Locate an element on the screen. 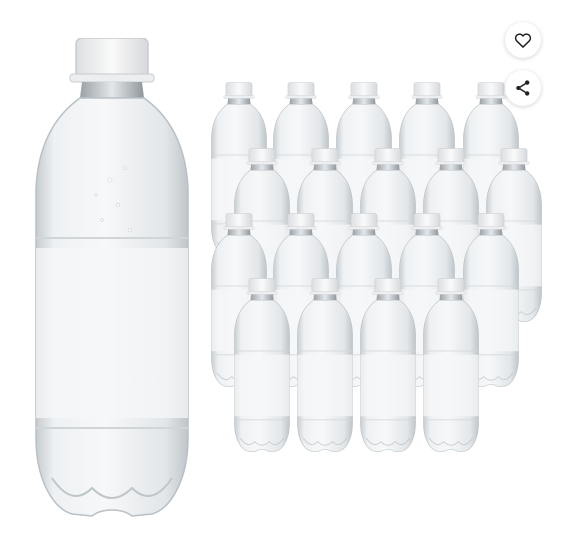 The image size is (566, 555). share-icon is located at coordinates (523, 88).